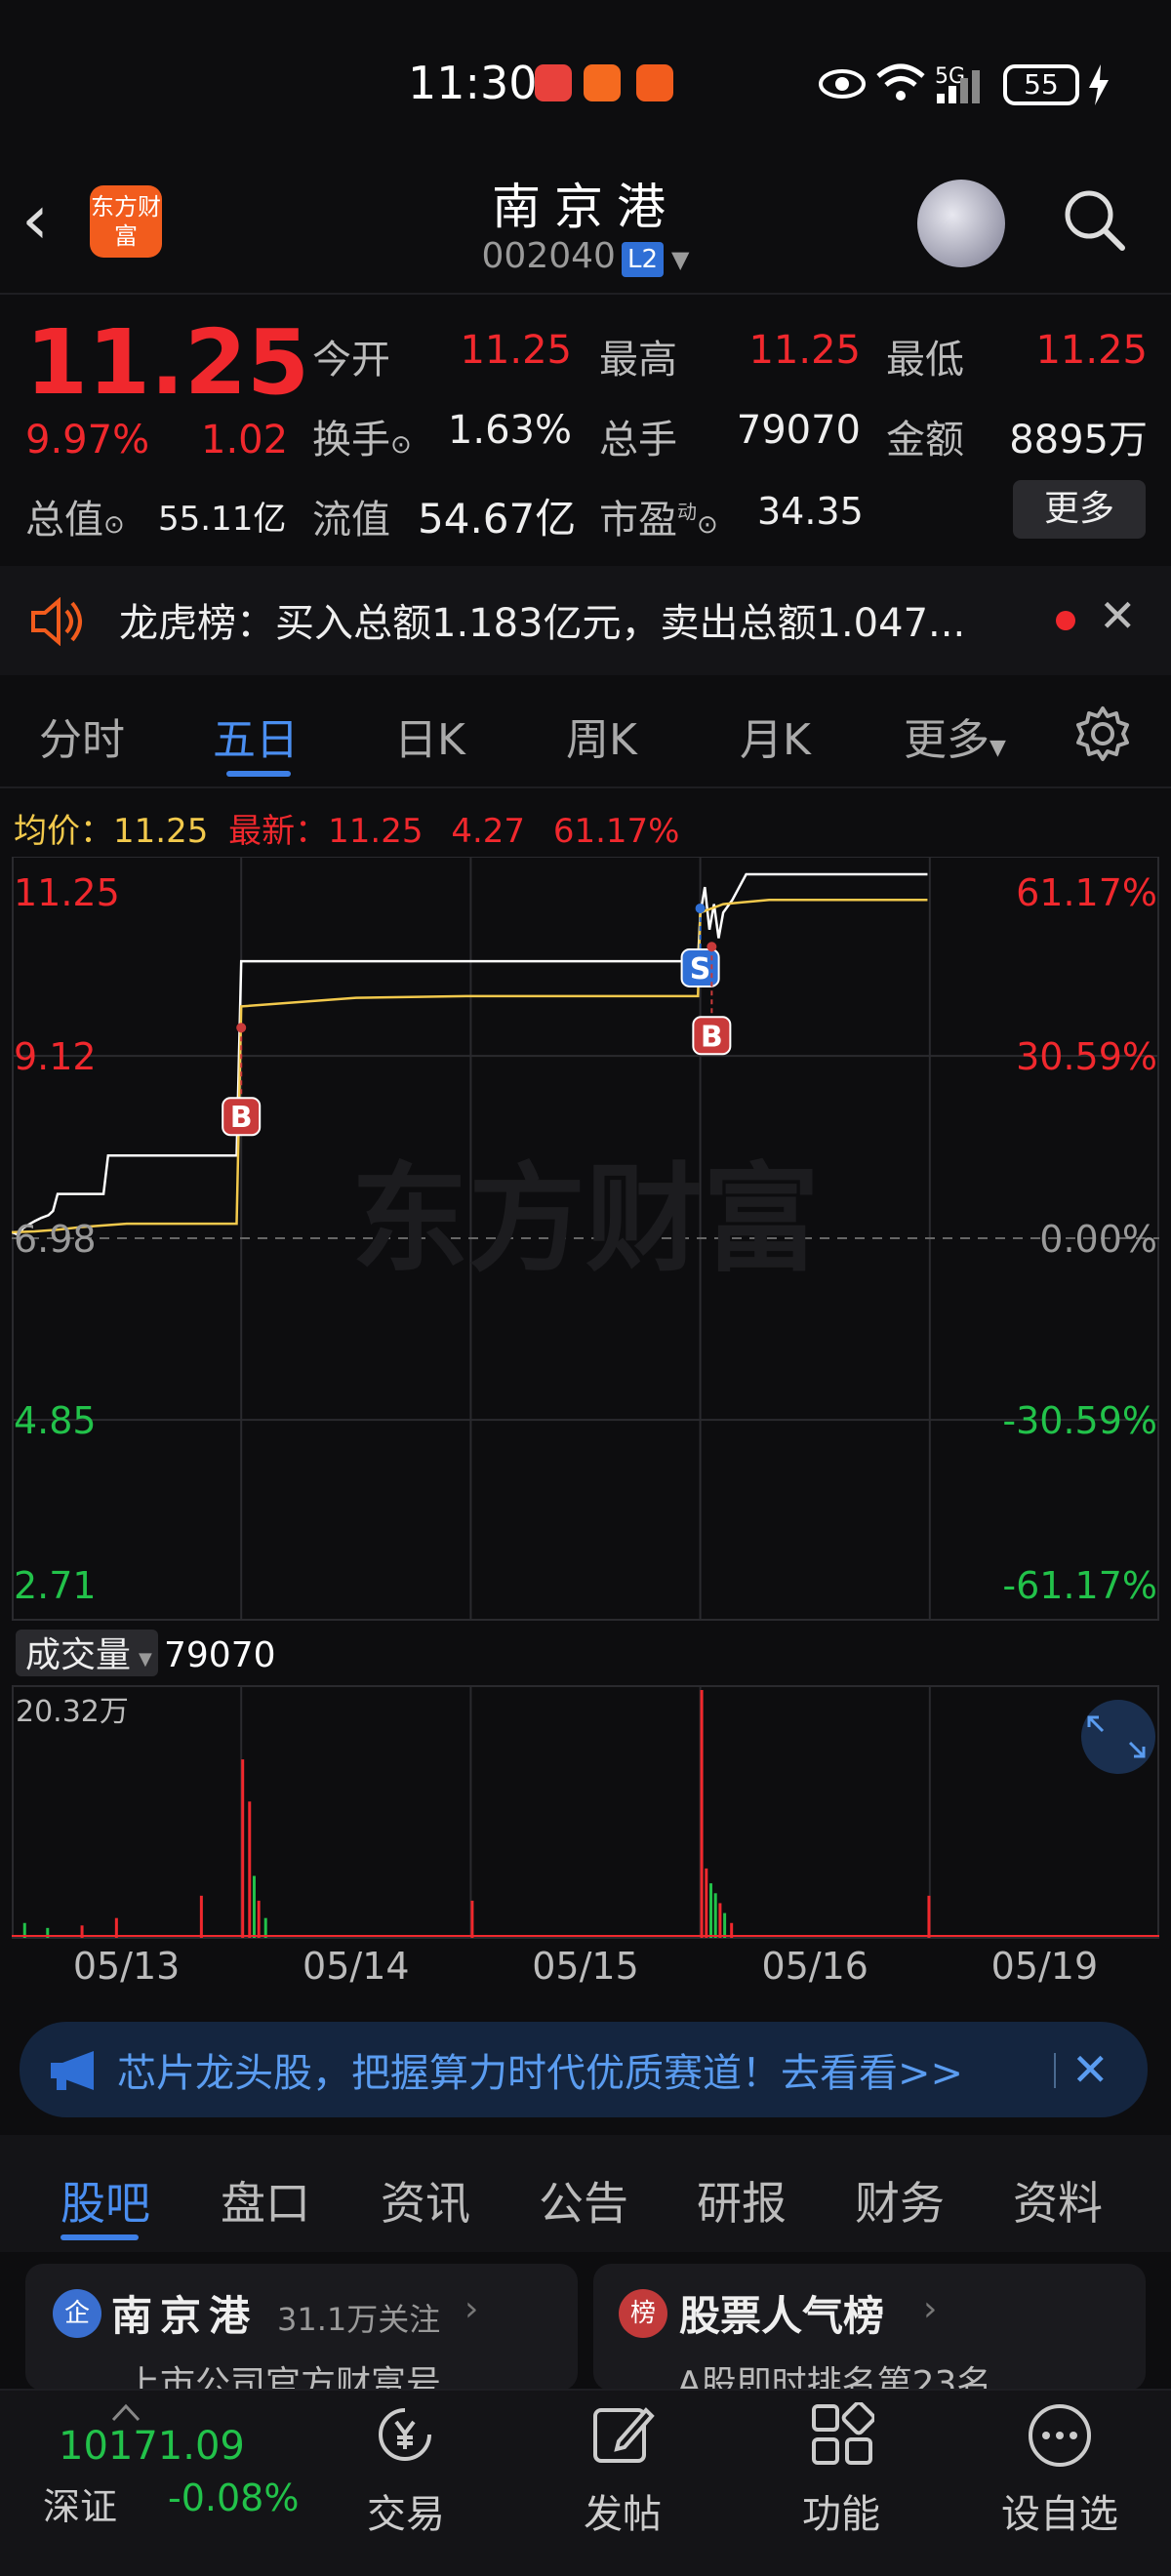 The image size is (1171, 2576). What do you see at coordinates (814, 1966) in the screenshot?
I see `x-axis-date-label: 05/16` at bounding box center [814, 1966].